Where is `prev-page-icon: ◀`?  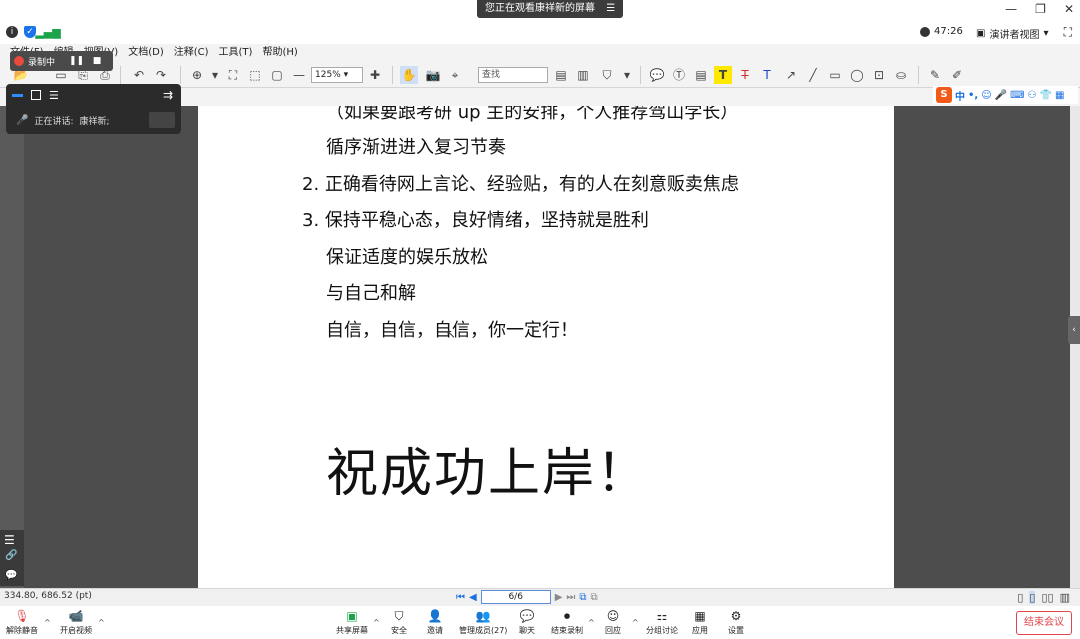 prev-page-icon: ◀ is located at coordinates (473, 597).